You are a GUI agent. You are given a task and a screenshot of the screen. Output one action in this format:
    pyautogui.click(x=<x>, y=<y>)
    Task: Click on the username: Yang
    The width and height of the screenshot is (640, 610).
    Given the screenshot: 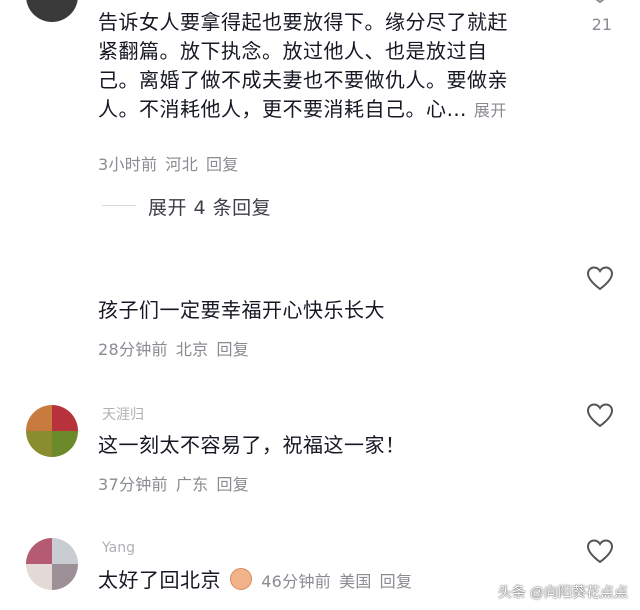 What is the action you would take?
    pyautogui.click(x=118, y=548)
    